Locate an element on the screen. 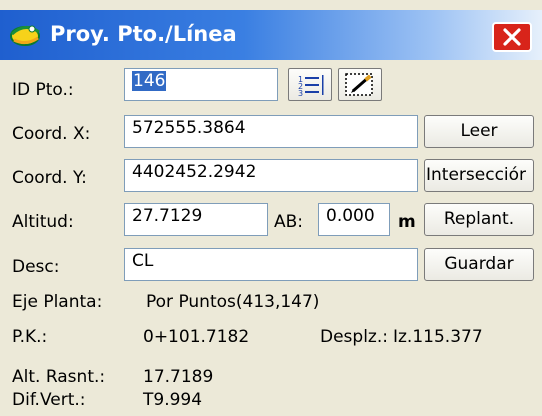 The image size is (542, 416). coord-x-field: 572555.3864 is located at coordinates (271, 131).